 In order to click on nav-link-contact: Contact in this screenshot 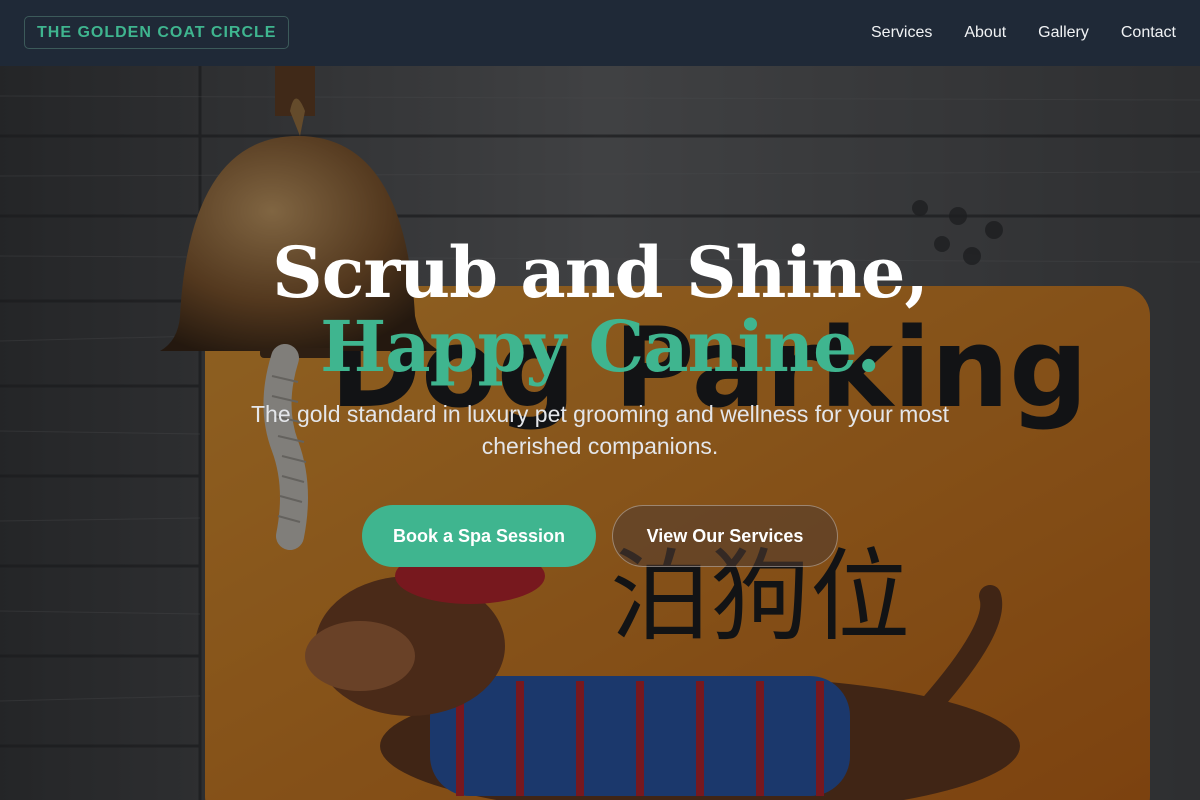, I will do `click(1148, 33)`.